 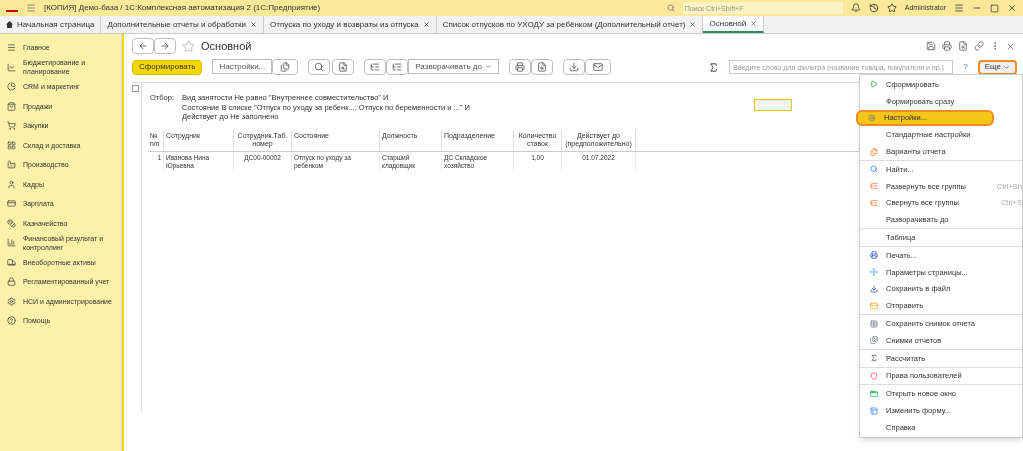 I want to click on find-next-button, so click(x=343, y=67).